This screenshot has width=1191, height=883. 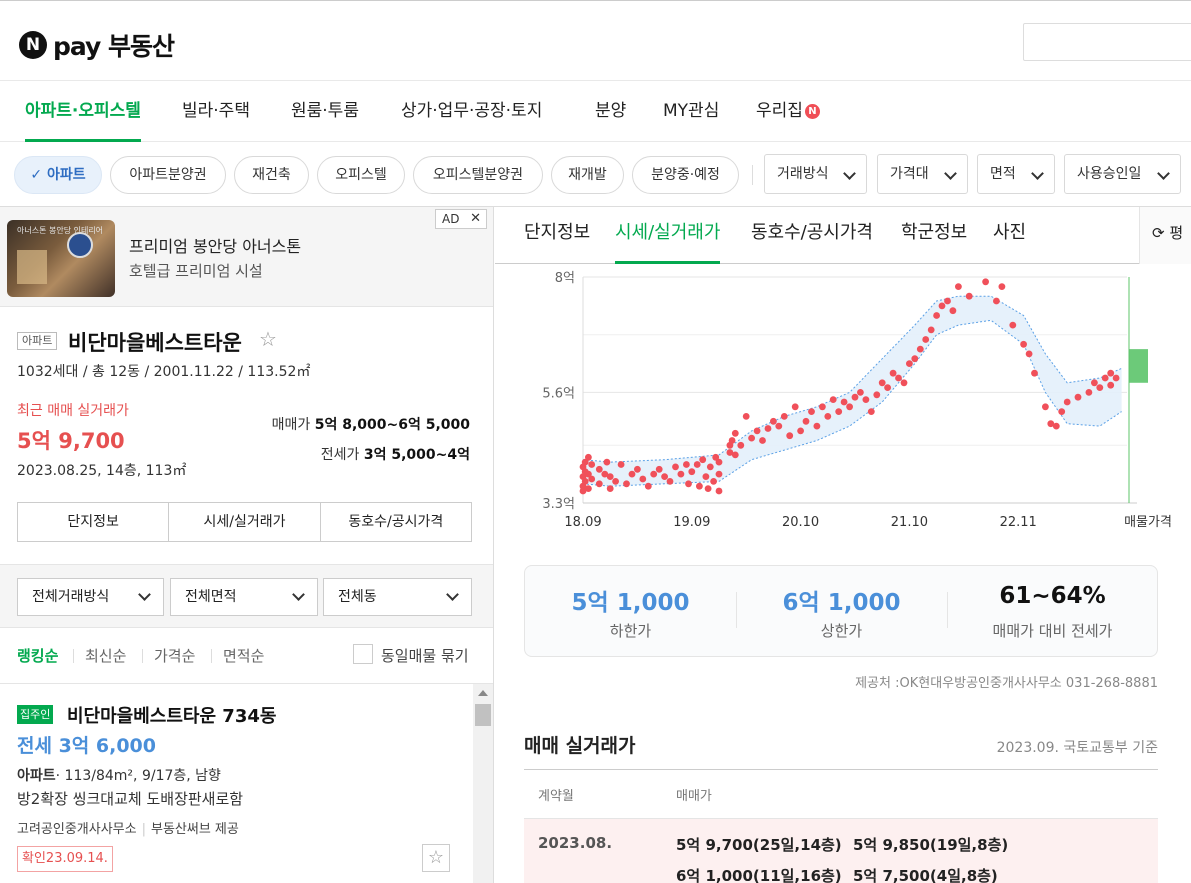 What do you see at coordinates (1176, 233) in the screenshot?
I see `area-unit-label: 평` at bounding box center [1176, 233].